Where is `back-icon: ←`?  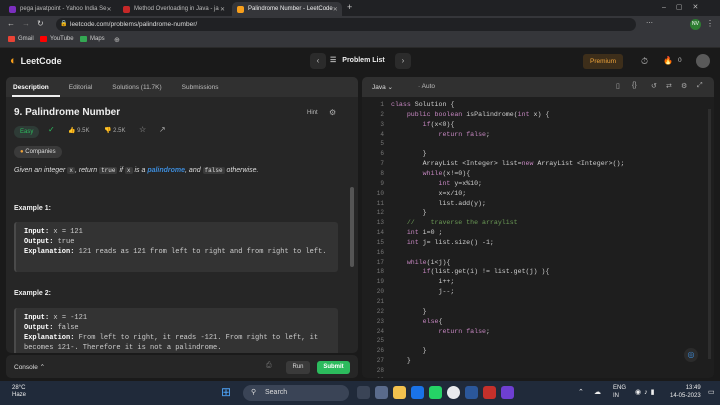
back-icon: ← is located at coordinates (11, 23).